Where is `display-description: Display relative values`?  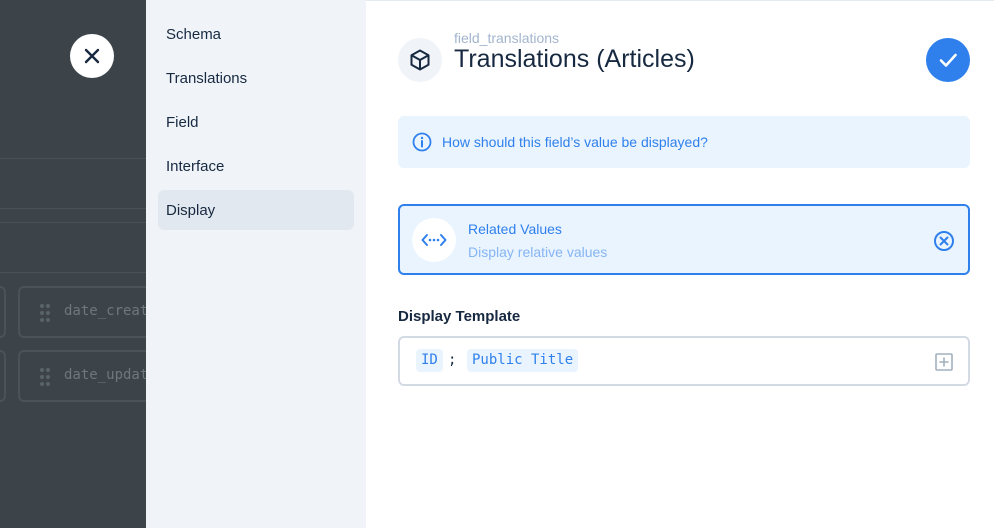
display-description: Display relative values is located at coordinates (538, 252).